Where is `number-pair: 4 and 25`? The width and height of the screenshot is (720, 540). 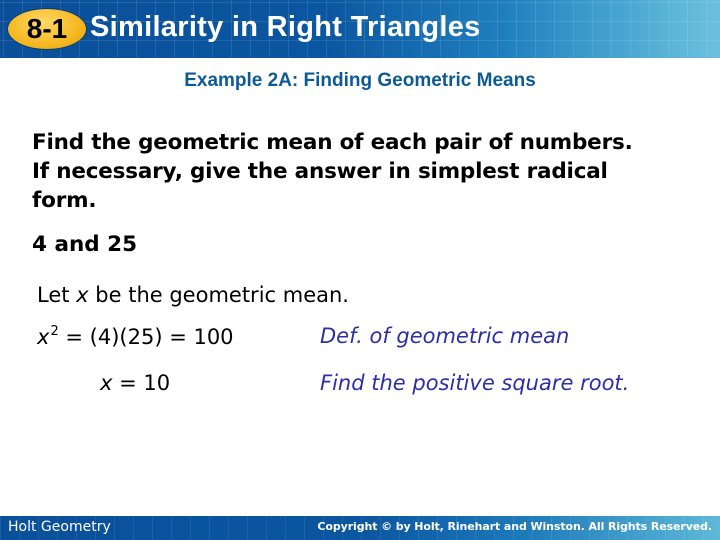
number-pair: 4 and 25 is located at coordinates (85, 244).